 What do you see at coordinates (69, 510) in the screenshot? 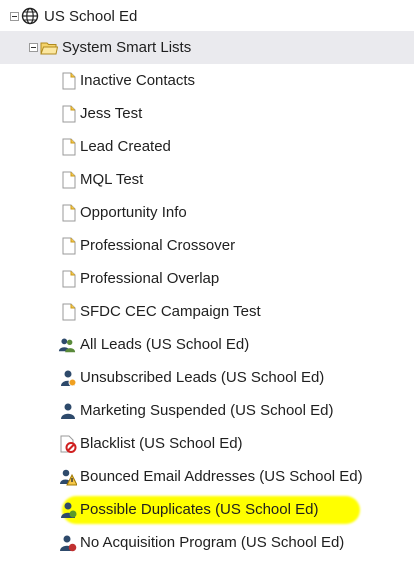
I see `person-duplicate-icon` at bounding box center [69, 510].